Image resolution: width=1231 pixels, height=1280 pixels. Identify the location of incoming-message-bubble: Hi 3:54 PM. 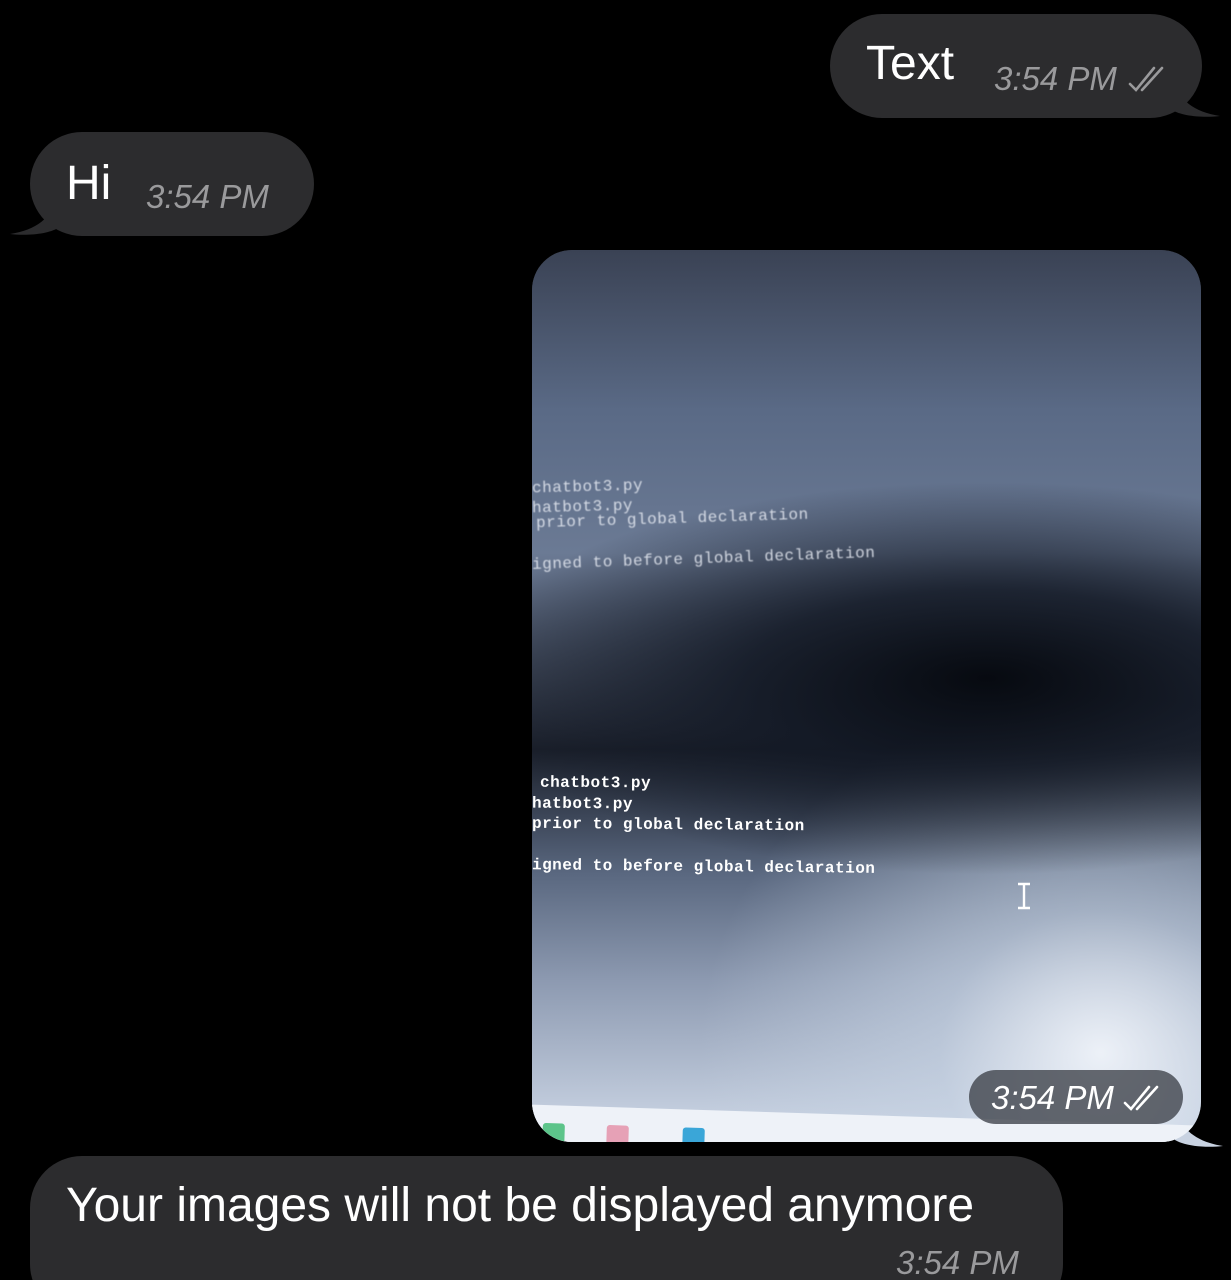
(162, 184).